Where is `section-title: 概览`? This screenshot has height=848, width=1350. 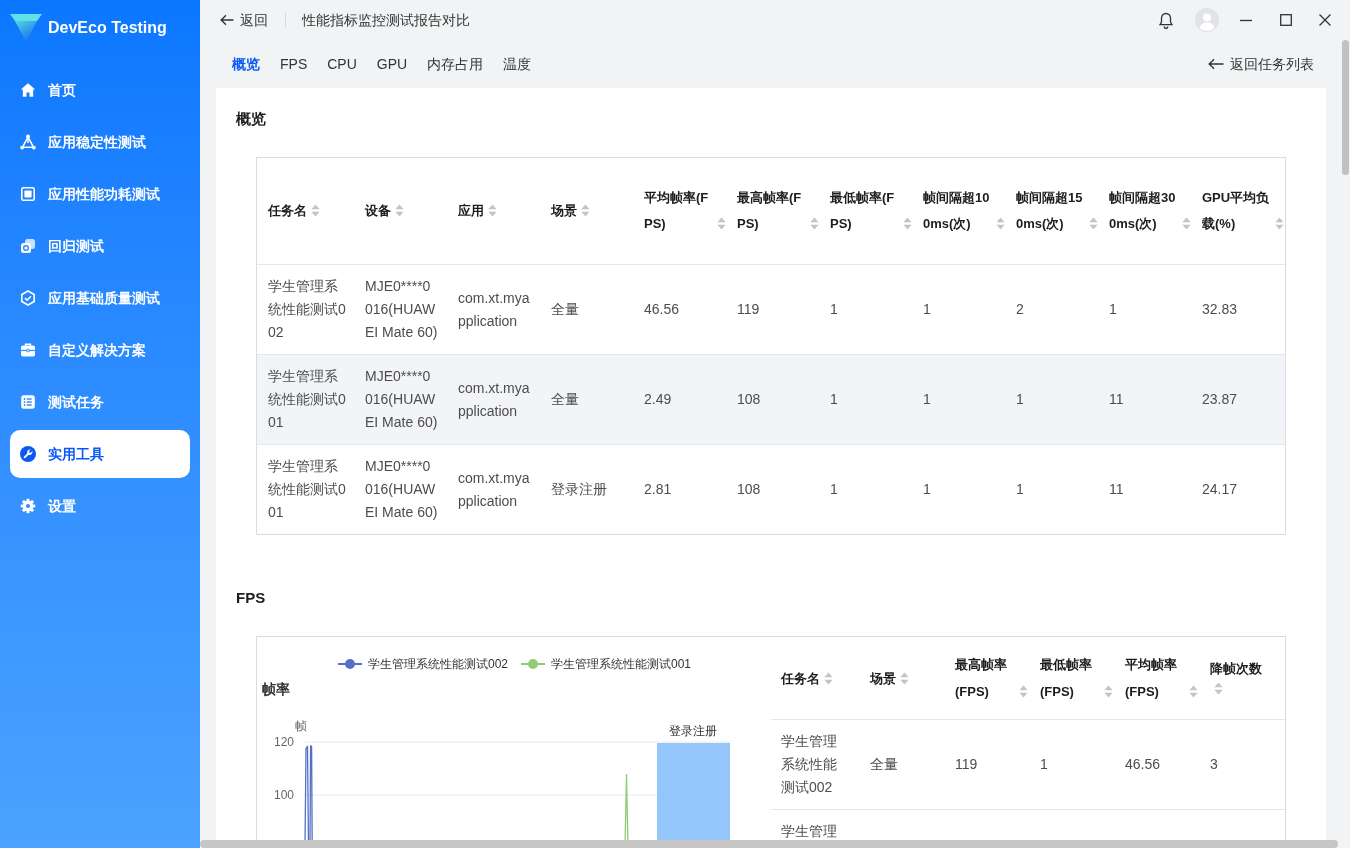
section-title: 概览 is located at coordinates (251, 119).